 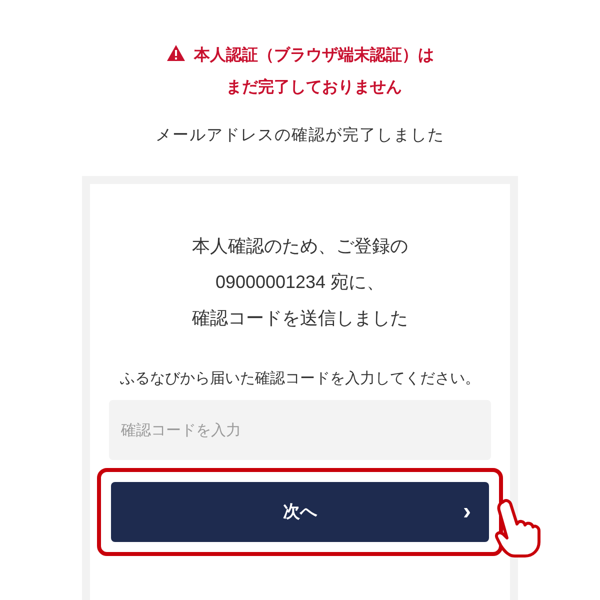 What do you see at coordinates (300, 282) in the screenshot?
I see `confirmation-message: 09000001234 宛に、` at bounding box center [300, 282].